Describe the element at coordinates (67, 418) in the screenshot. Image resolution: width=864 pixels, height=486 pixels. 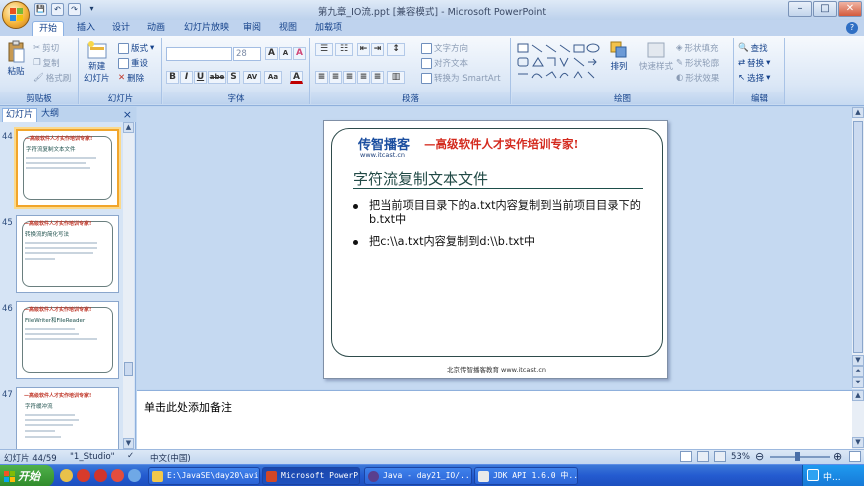
I see `slide-thumbnail-47: —高级软件人才实作培训专家! 字符缓冲流` at that location.